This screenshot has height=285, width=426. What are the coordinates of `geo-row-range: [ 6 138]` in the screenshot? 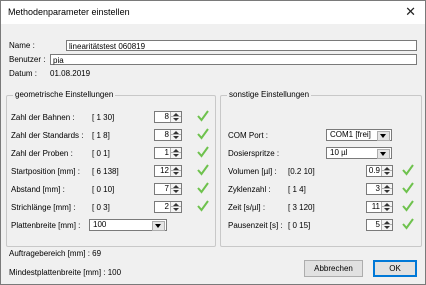 It's located at (105, 171).